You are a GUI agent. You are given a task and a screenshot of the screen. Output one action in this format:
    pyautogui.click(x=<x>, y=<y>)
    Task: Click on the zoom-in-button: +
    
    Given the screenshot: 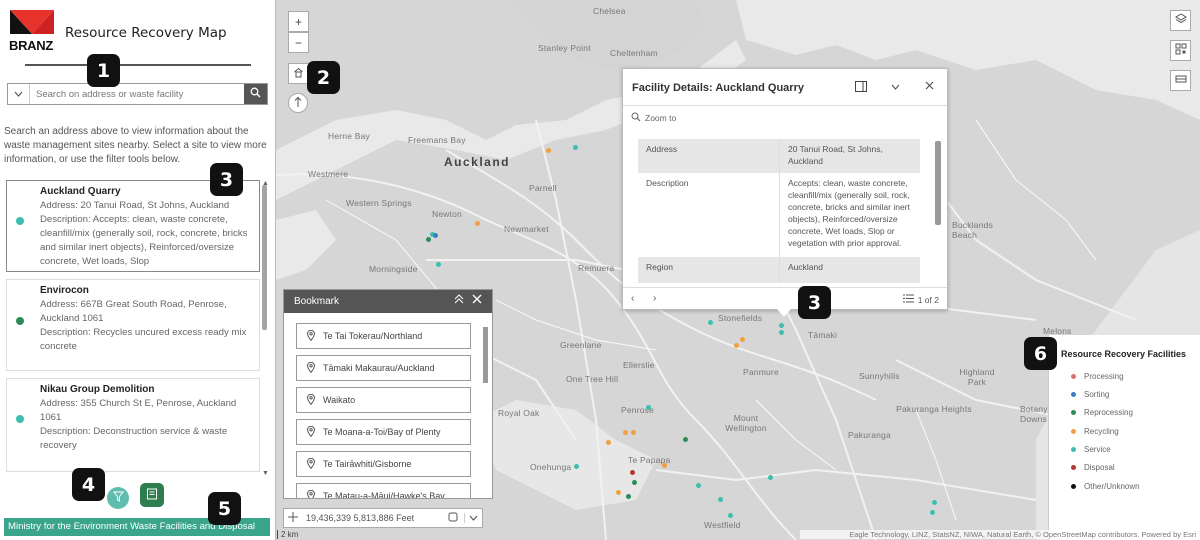 What is the action you would take?
    pyautogui.click(x=298, y=21)
    